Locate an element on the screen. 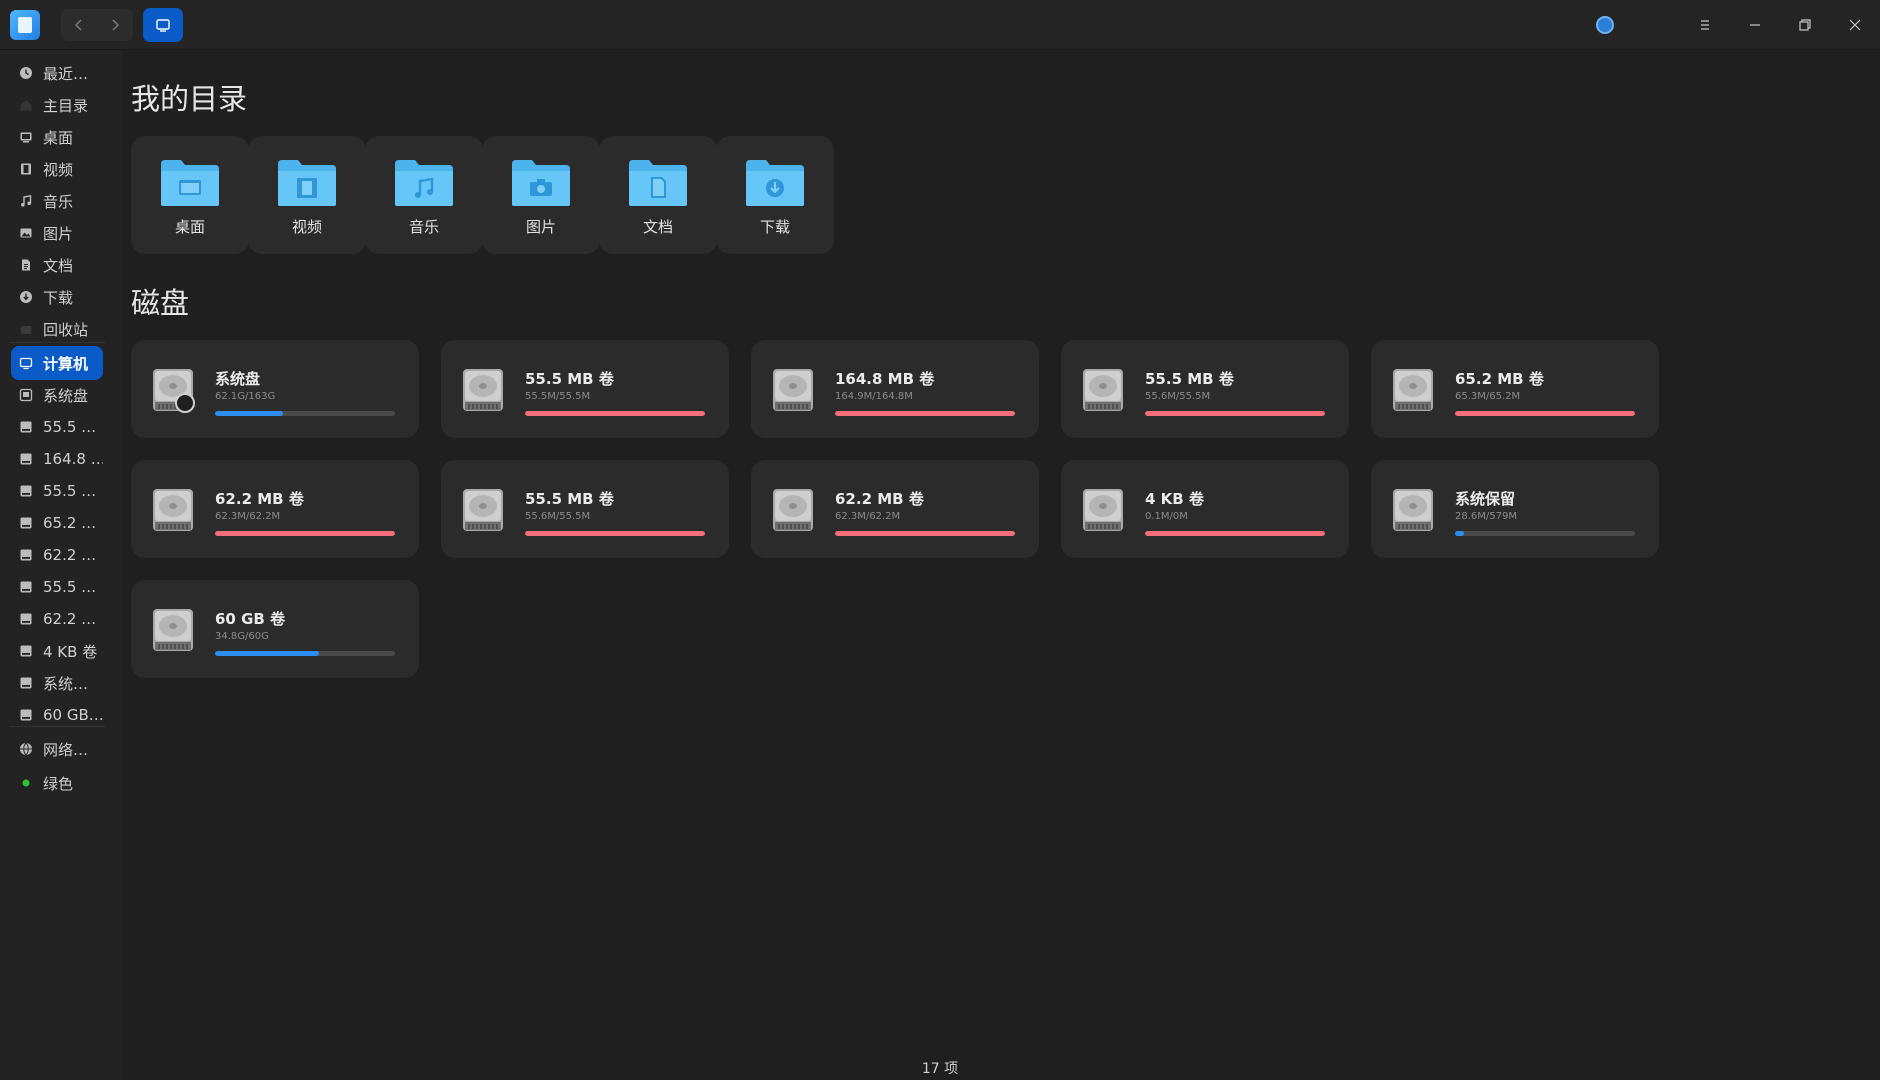 This screenshot has height=1080, width=1880. sidebar-item-9: 计算机 is located at coordinates (57, 363).